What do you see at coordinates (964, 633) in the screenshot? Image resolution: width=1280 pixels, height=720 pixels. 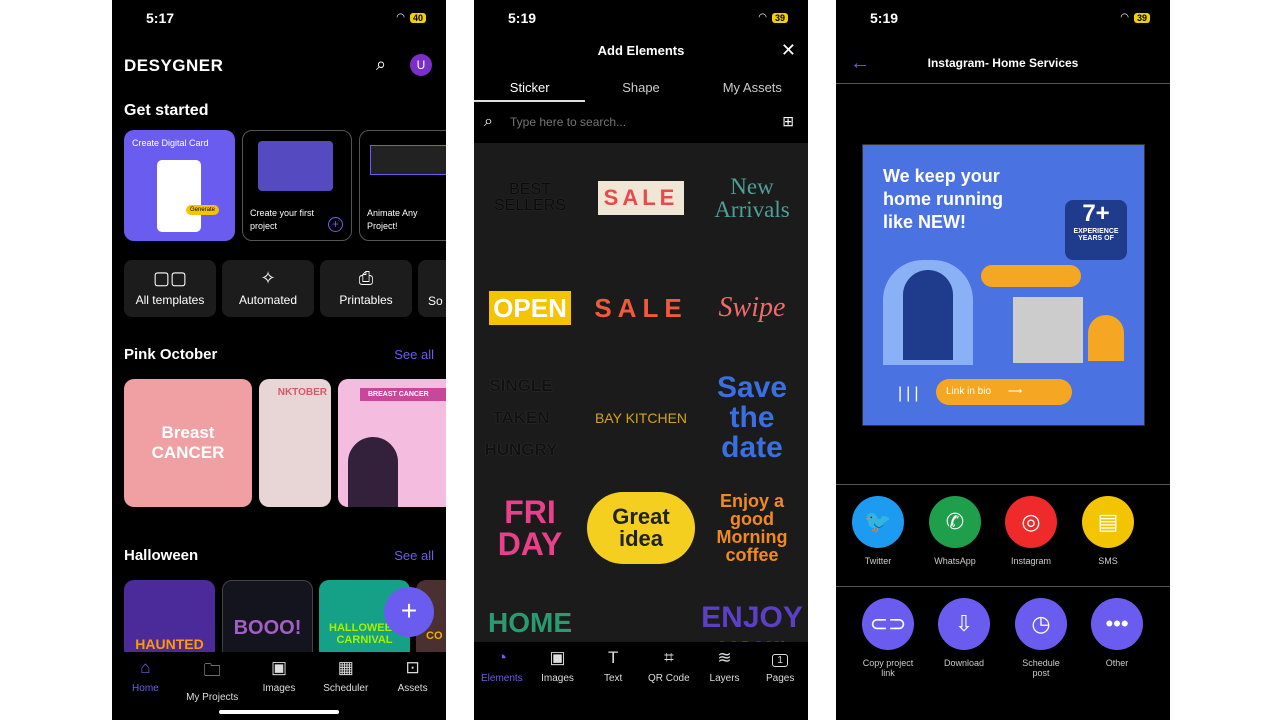 I see `download-button: ⇩ Download` at bounding box center [964, 633].